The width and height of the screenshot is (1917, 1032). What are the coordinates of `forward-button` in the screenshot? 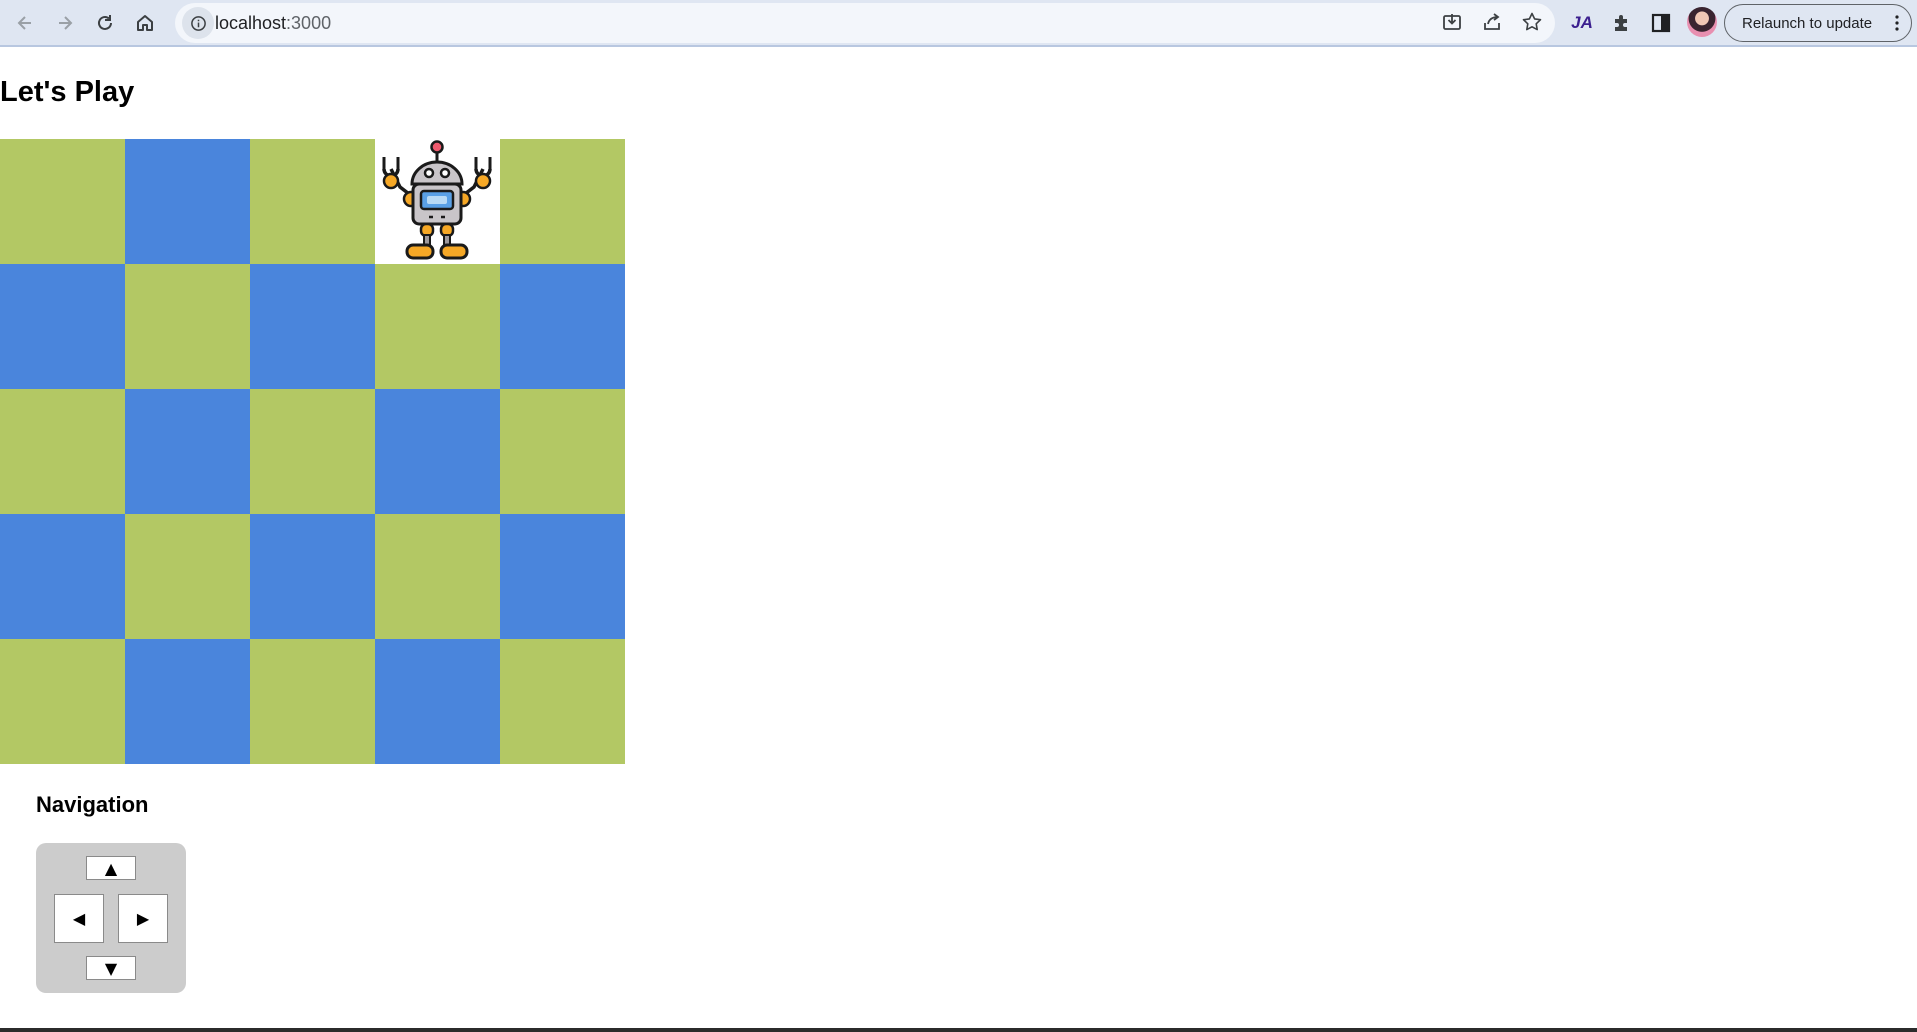 It's located at (65, 23).